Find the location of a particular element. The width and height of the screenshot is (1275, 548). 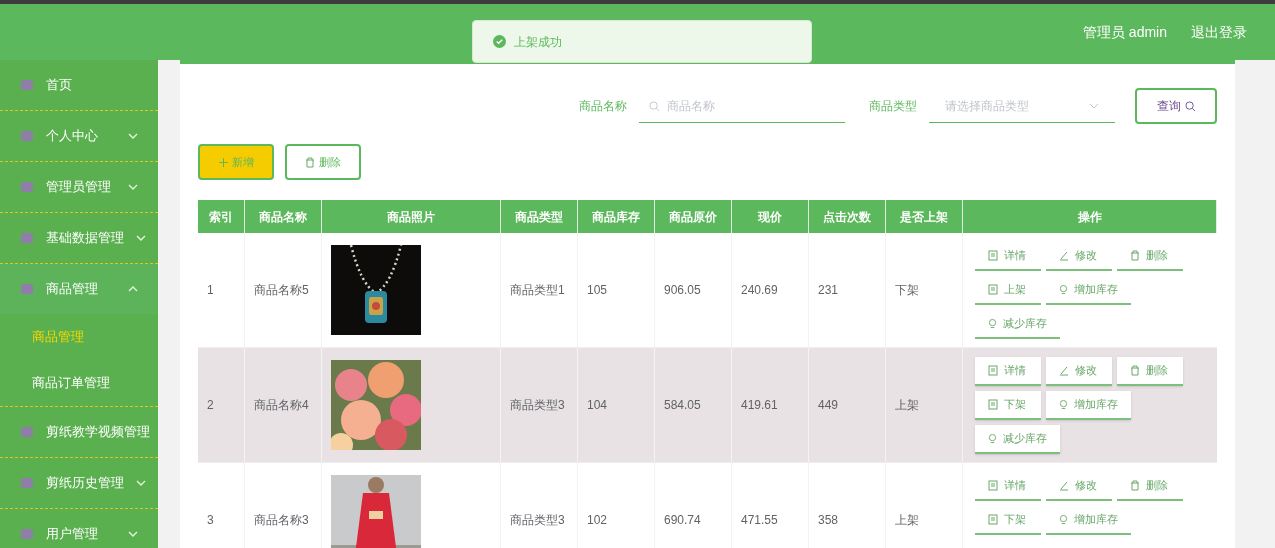

table-cell-text: 240.69 is located at coordinates (759, 290).